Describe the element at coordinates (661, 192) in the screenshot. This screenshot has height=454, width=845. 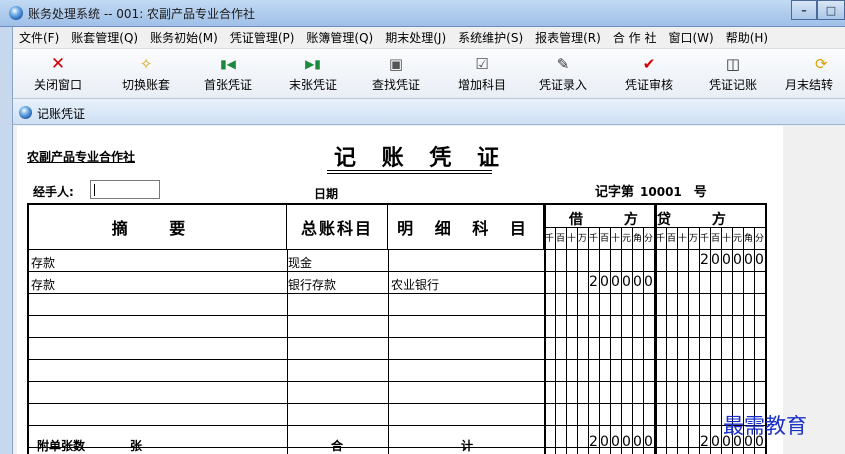
I see `voucher-number-value: 10001` at that location.